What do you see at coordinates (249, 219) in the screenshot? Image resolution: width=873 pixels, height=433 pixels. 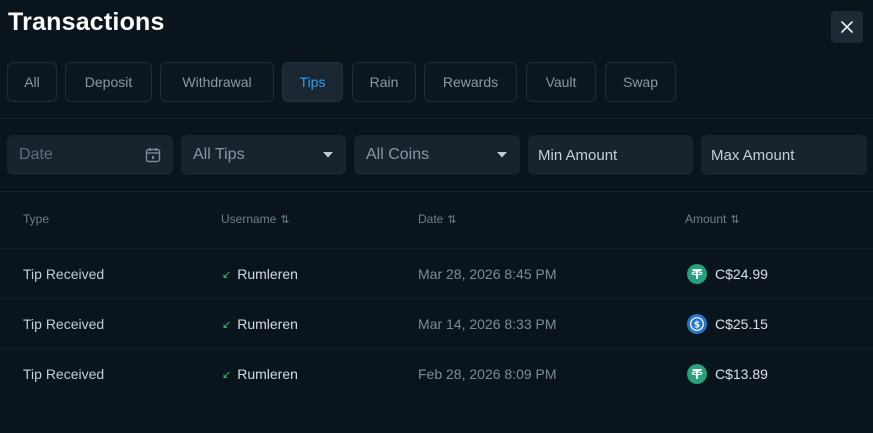 I see `header-username-label: Username` at bounding box center [249, 219].